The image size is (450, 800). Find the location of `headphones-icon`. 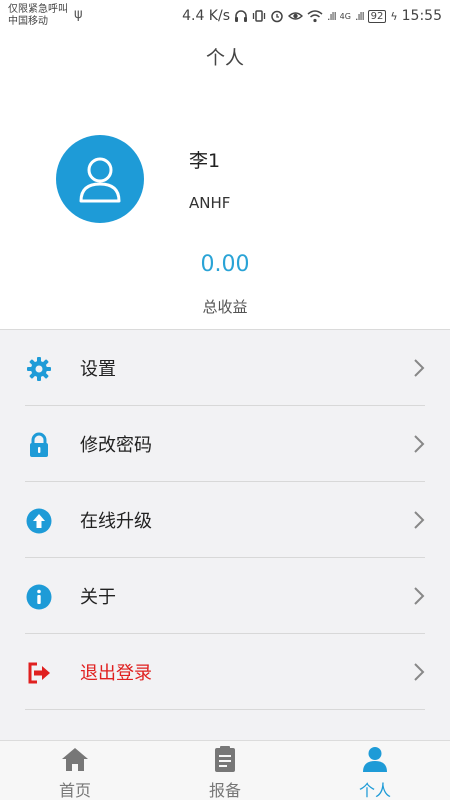

headphones-icon is located at coordinates (241, 16).